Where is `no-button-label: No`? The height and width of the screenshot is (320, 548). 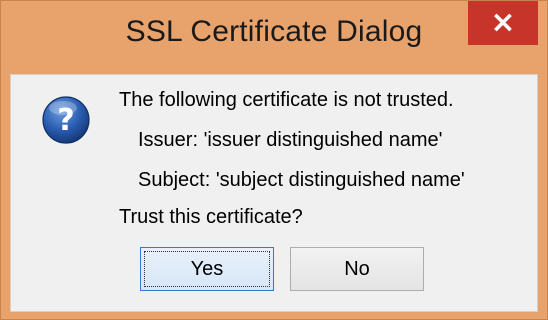
no-button-label: No is located at coordinates (357, 268).